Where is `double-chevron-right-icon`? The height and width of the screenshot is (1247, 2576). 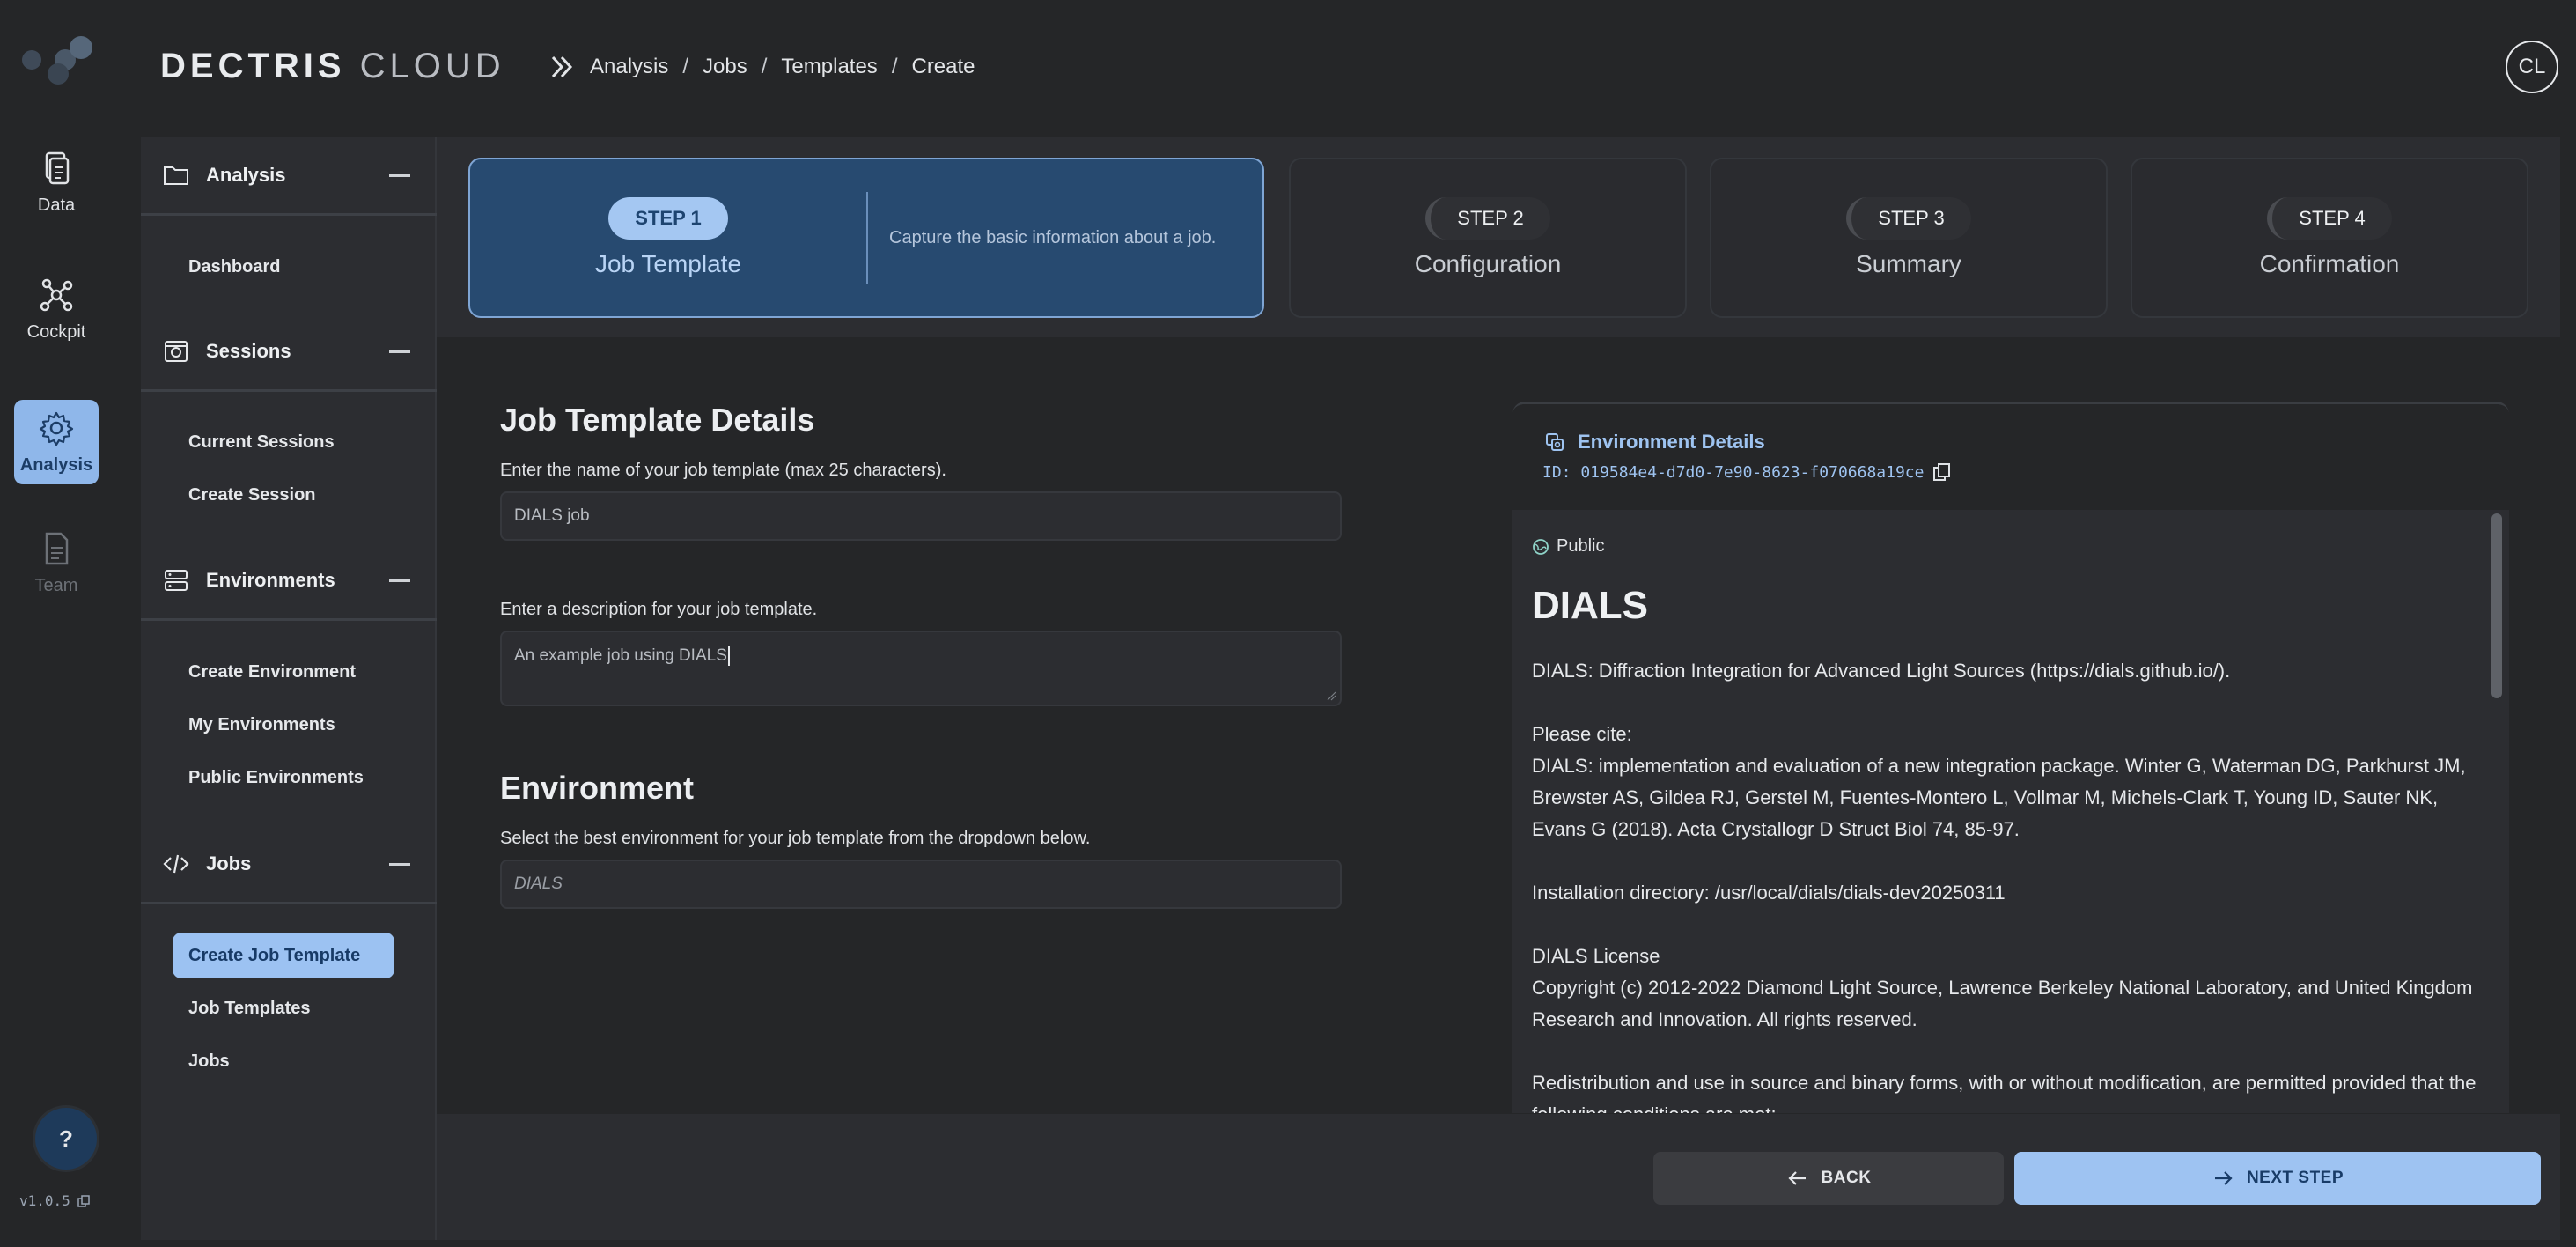 double-chevron-right-icon is located at coordinates (562, 66).